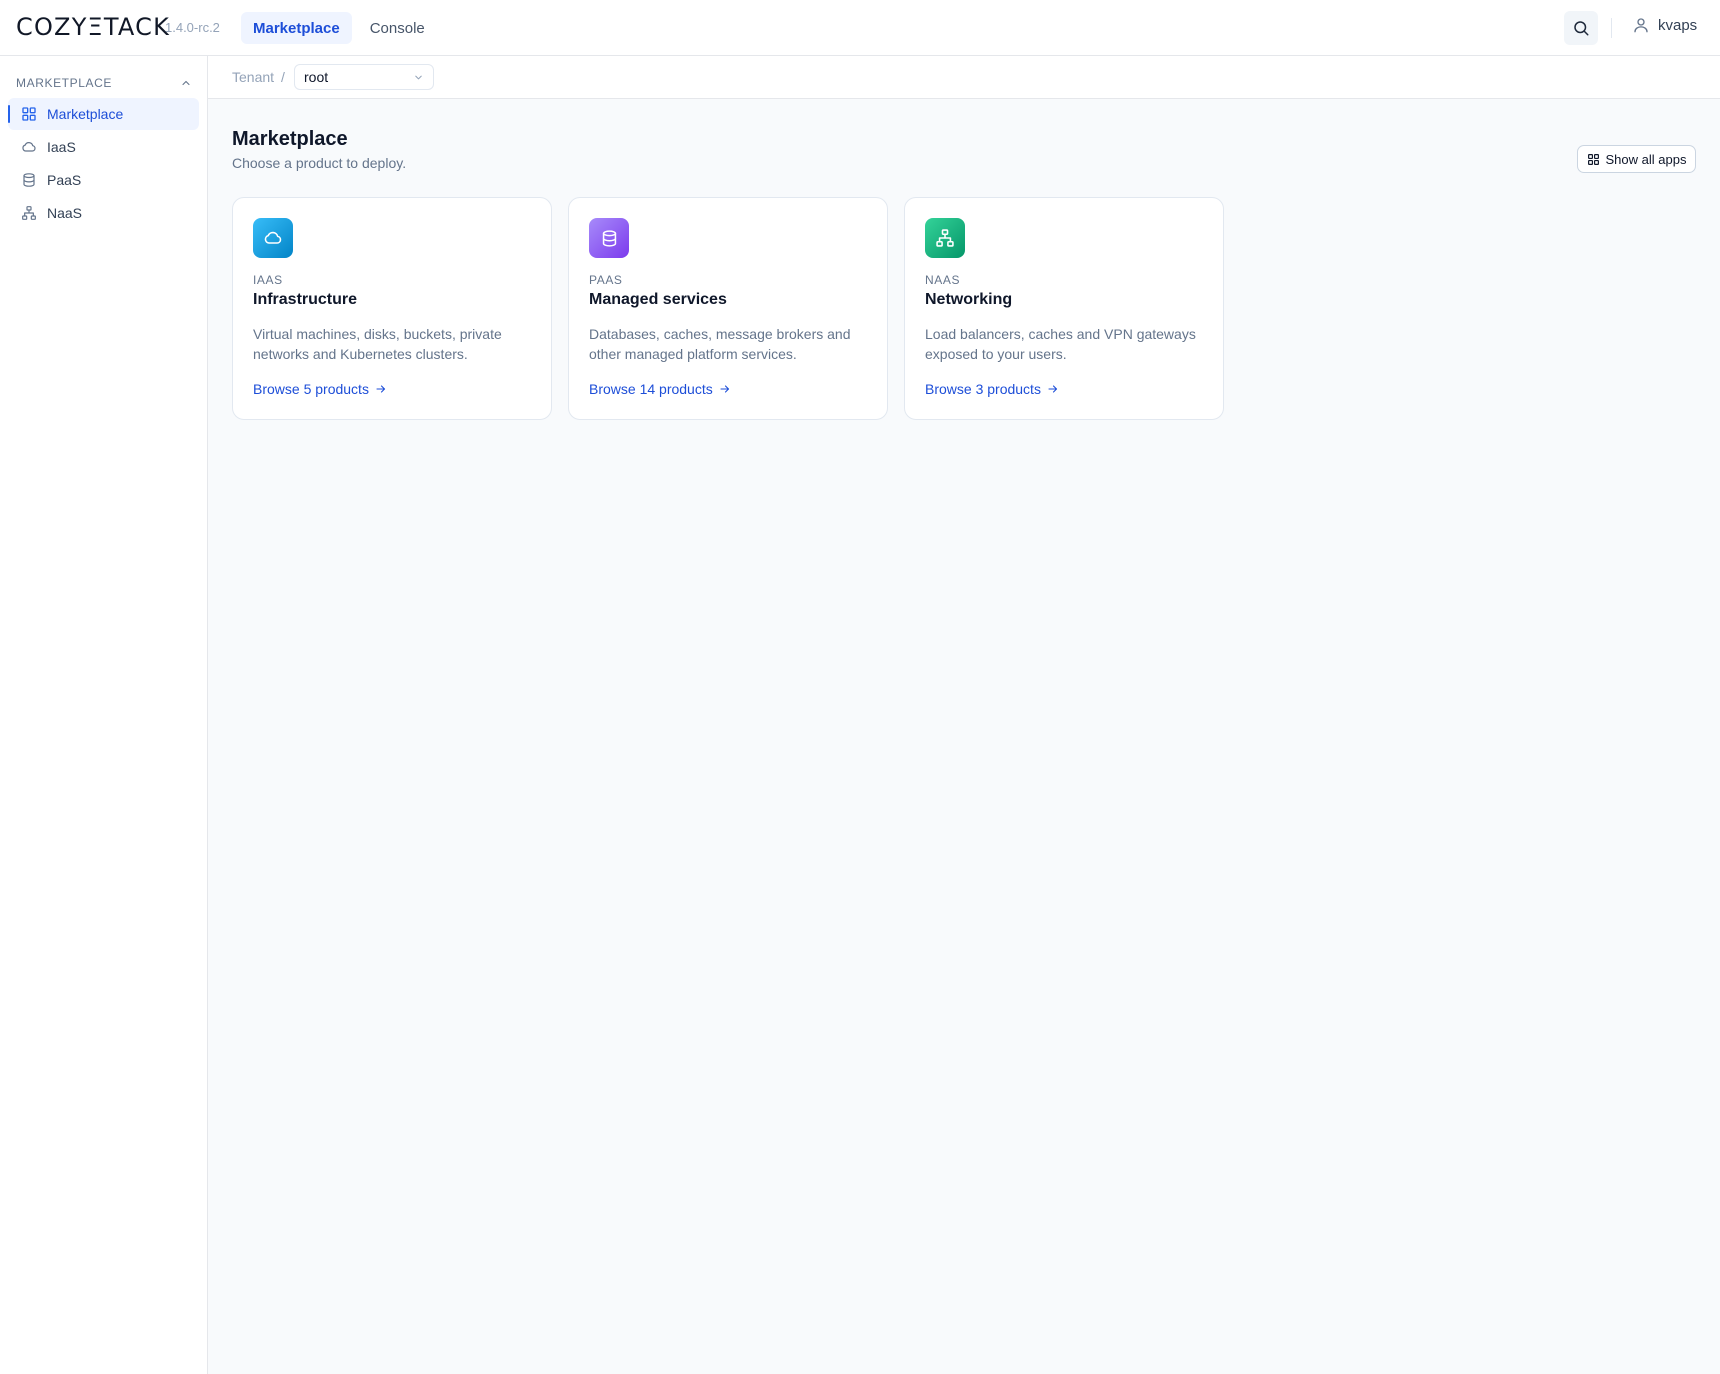 This screenshot has width=1720, height=1374. I want to click on sidebar-list: Marketplace IaaS PaaS NaaS, so click(103, 164).